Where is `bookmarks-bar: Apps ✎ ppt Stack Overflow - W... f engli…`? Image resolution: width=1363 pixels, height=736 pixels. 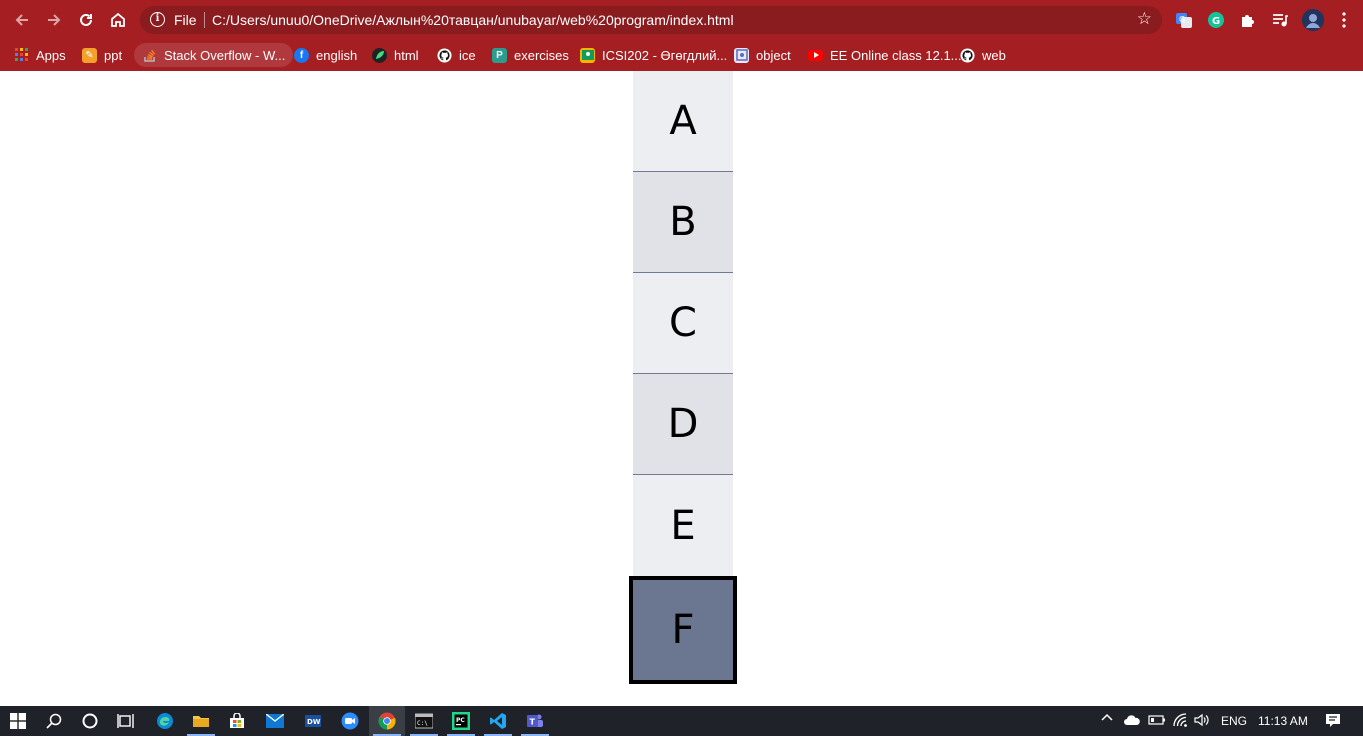
bookmarks-bar: Apps ✎ ppt Stack Overflow - W... f engli… is located at coordinates (681, 55).